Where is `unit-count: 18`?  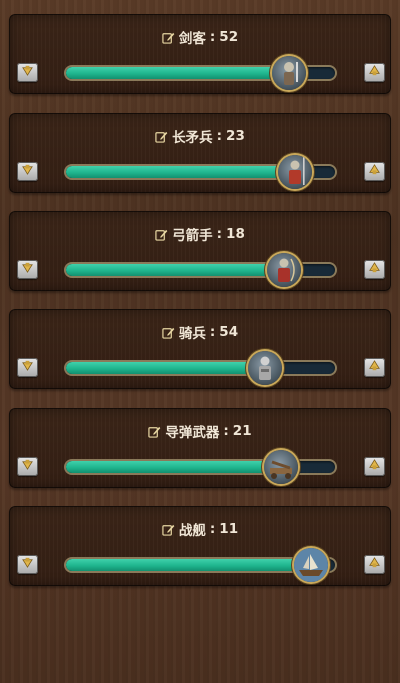 unit-count: 18 is located at coordinates (235, 234).